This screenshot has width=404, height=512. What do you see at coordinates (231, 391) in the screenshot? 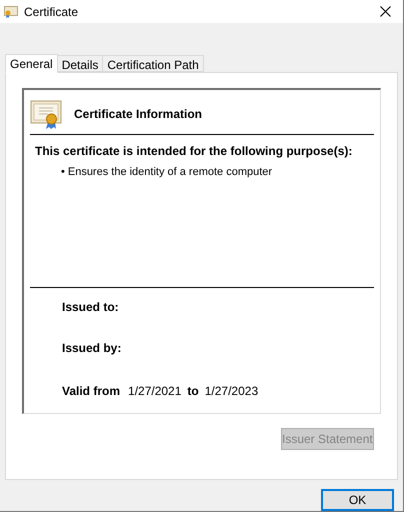
I see `valid-to-date: 1/27/2023` at bounding box center [231, 391].